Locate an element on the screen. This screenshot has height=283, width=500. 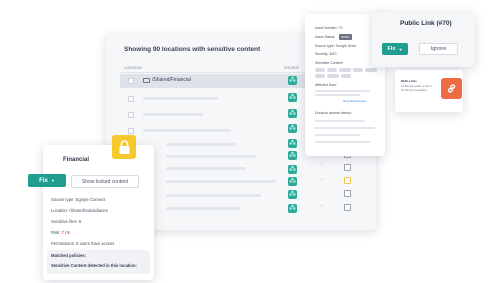
details-fix-button: Fix ▼ is located at coordinates (47, 180).